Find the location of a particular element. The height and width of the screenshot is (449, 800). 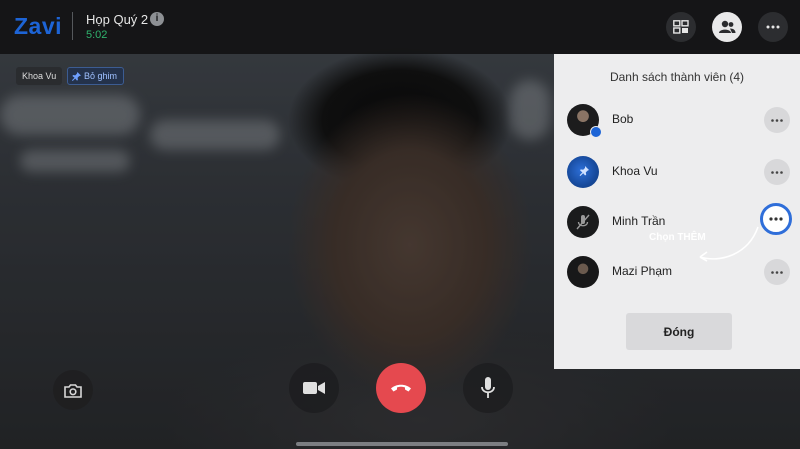

header-divider is located at coordinates (72, 26).